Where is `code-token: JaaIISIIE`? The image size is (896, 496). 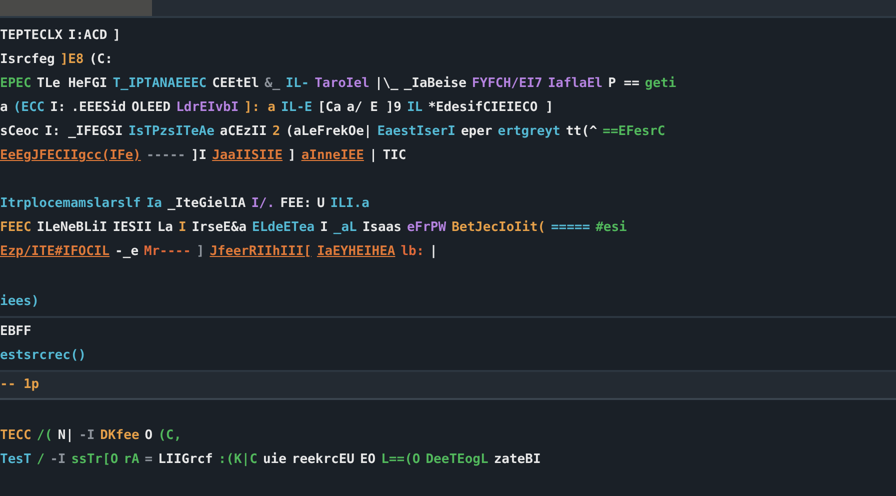 code-token: JaaIISIIE is located at coordinates (247, 156).